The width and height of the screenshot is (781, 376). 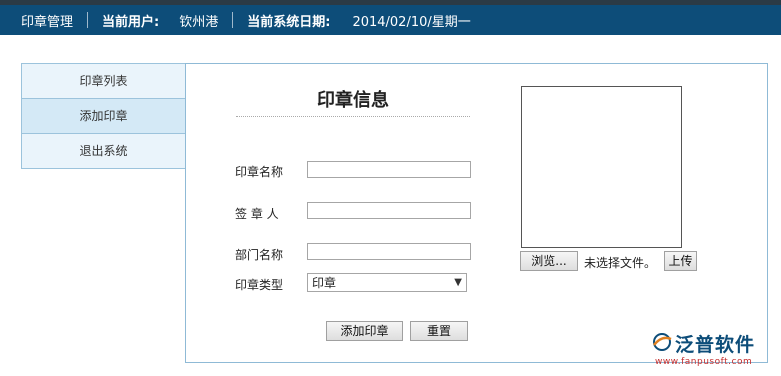 I want to click on app-name: 印章管理, so click(x=47, y=22).